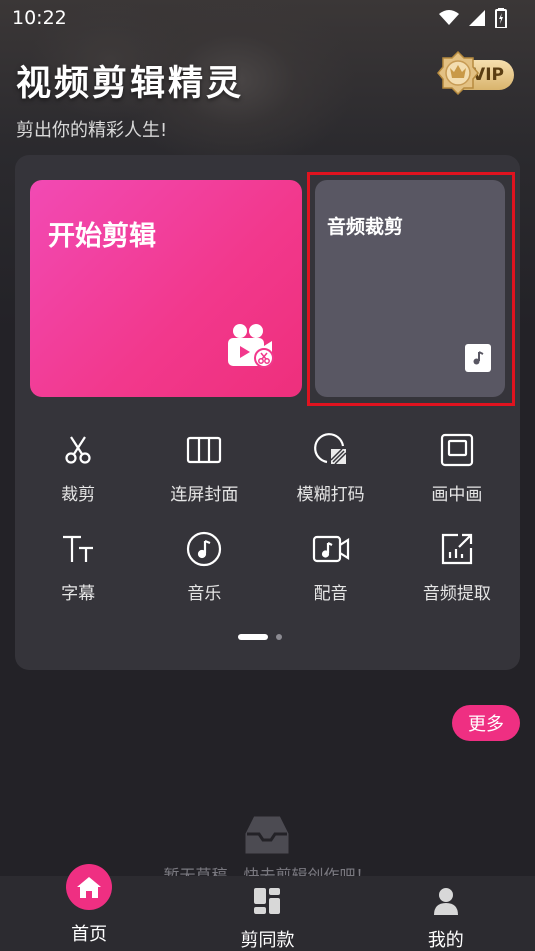  I want to click on tool-subtitle: 字幕, so click(78, 566).